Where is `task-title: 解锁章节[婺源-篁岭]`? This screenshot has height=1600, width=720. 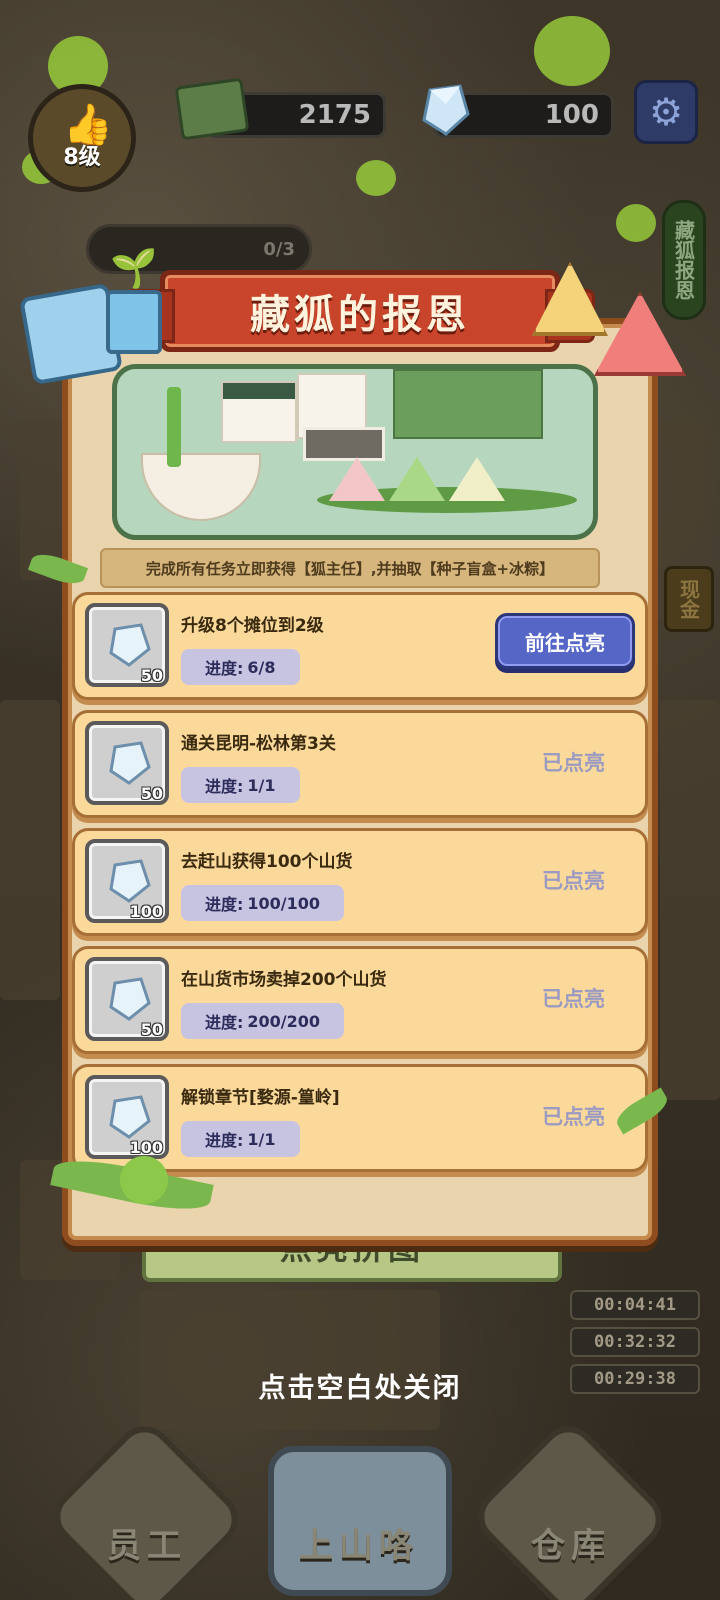
task-title: 解锁章节[婺源-篁岭] is located at coordinates (260, 1098).